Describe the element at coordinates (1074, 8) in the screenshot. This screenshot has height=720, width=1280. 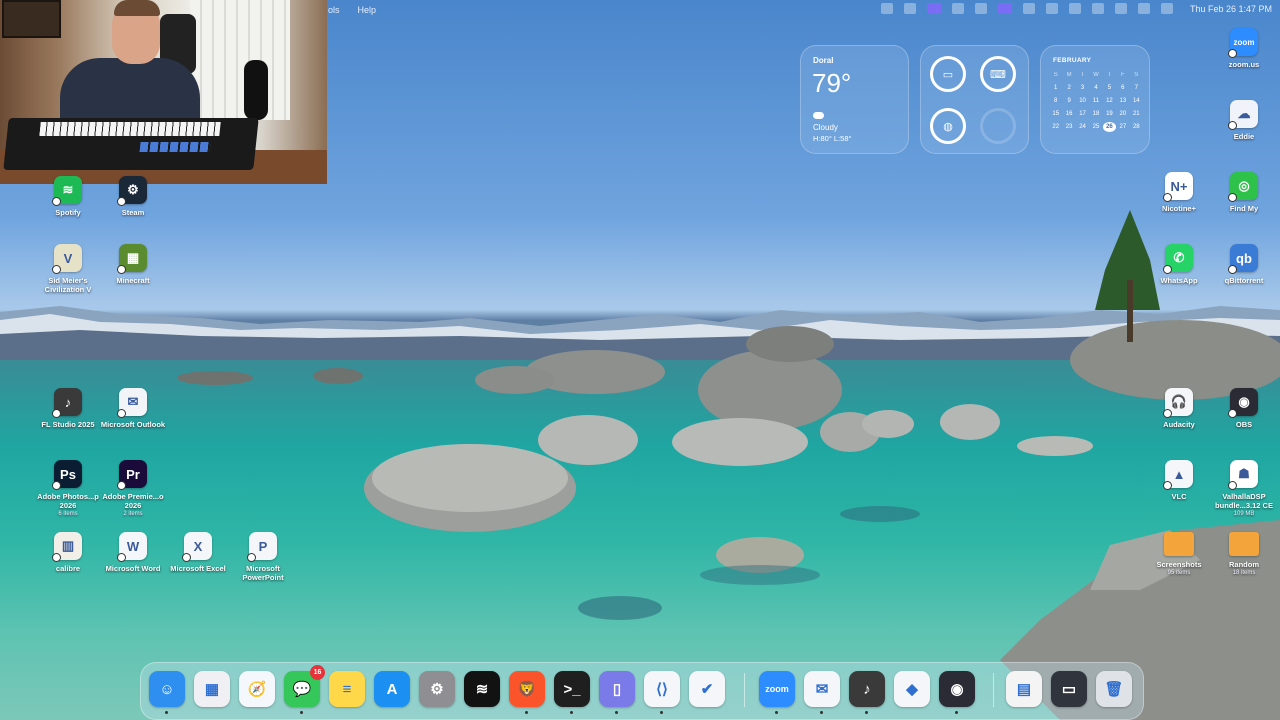
I see `chat-icon` at that location.